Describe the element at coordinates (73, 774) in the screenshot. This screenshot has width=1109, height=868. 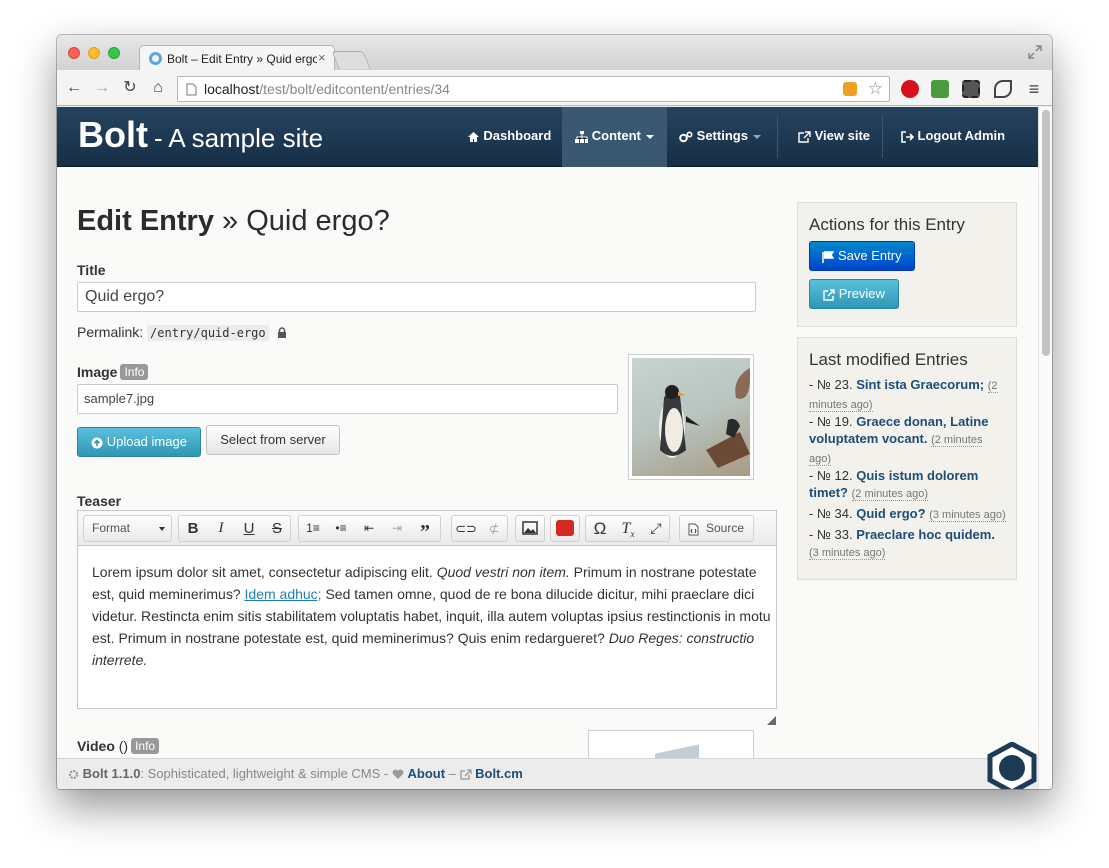
I see `cog-icon` at that location.